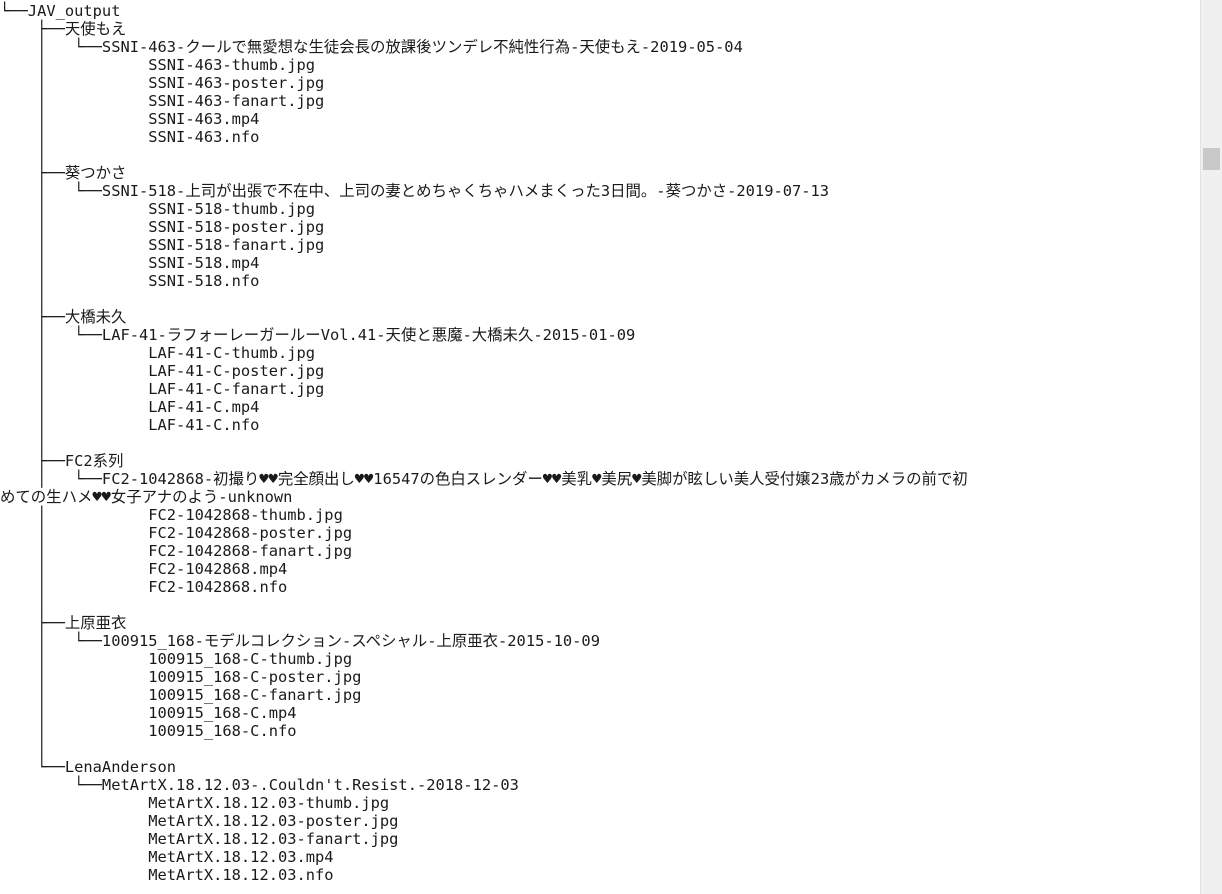 This screenshot has height=894, width=1222. I want to click on tree-line: │ FC2-1042868.nfo, so click(144, 587).